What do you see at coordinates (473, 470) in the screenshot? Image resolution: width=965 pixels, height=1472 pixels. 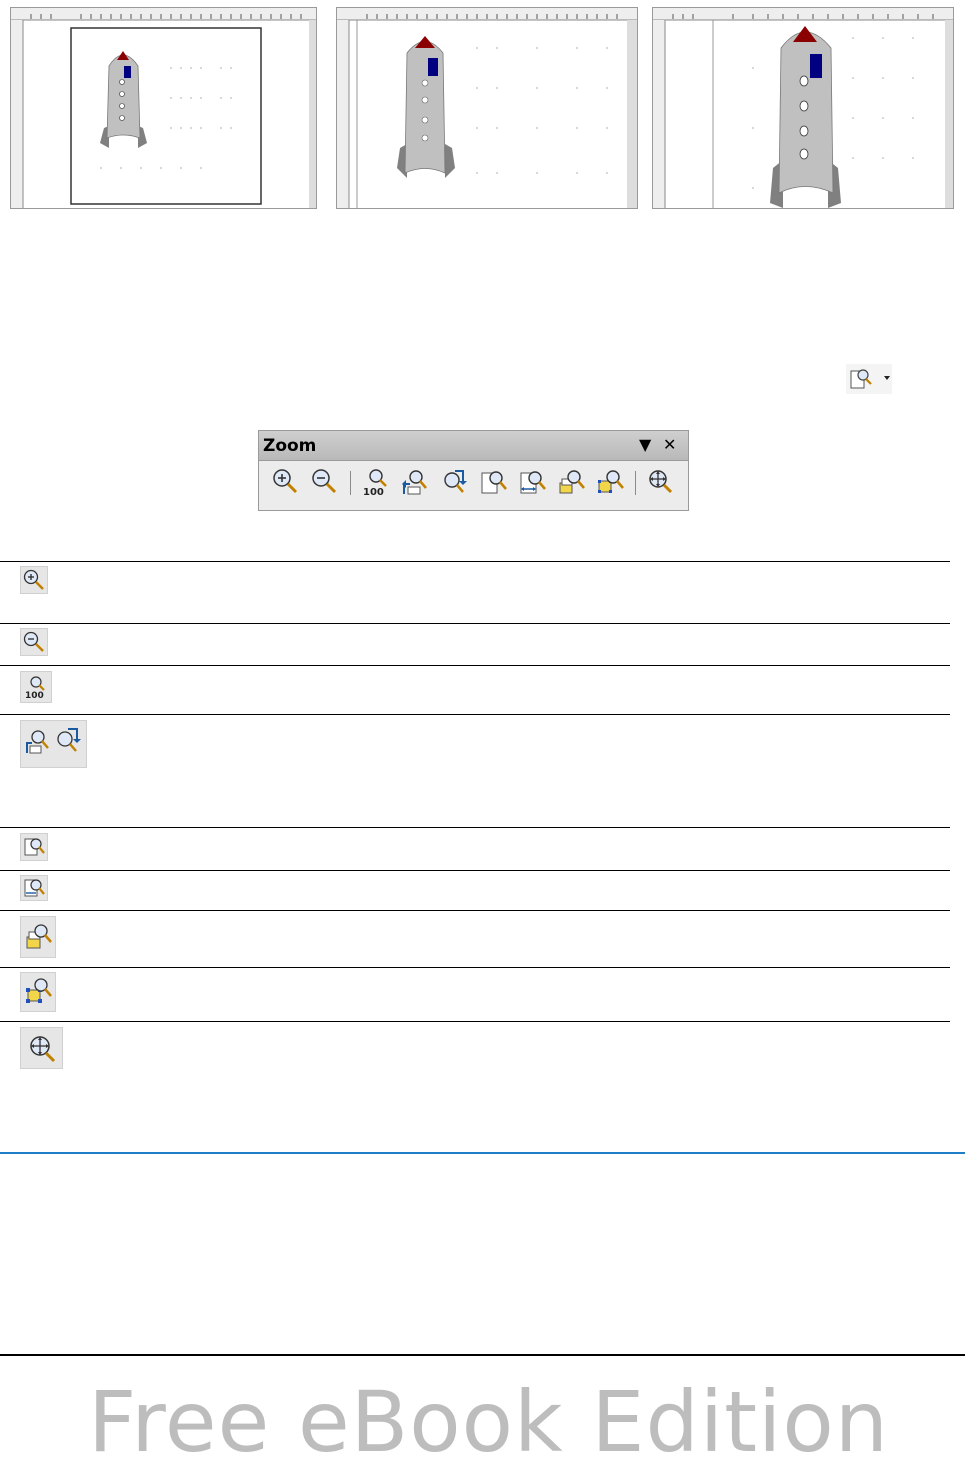 I see `zoom-toolbar: Zoom ▼ ✕ 100` at bounding box center [473, 470].